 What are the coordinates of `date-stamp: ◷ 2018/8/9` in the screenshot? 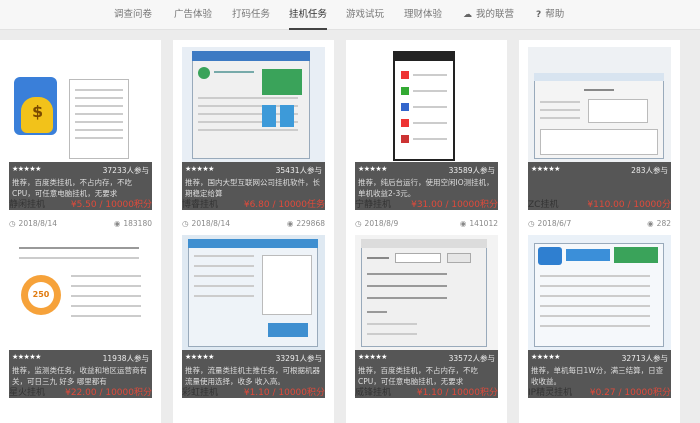 It's located at (376, 223).